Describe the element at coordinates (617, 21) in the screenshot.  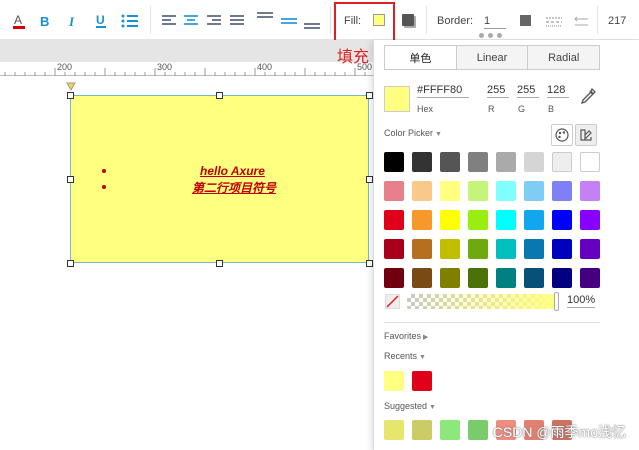
I see `toolbar-value: 217` at that location.